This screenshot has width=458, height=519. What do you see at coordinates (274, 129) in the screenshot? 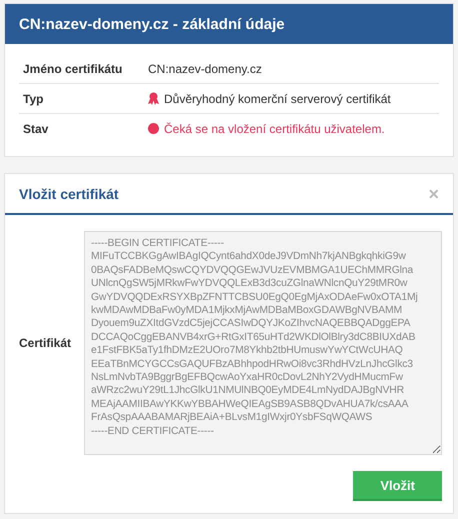
I see `status-text: Čeká se na vložení certifikátu uživatelem.` at bounding box center [274, 129].